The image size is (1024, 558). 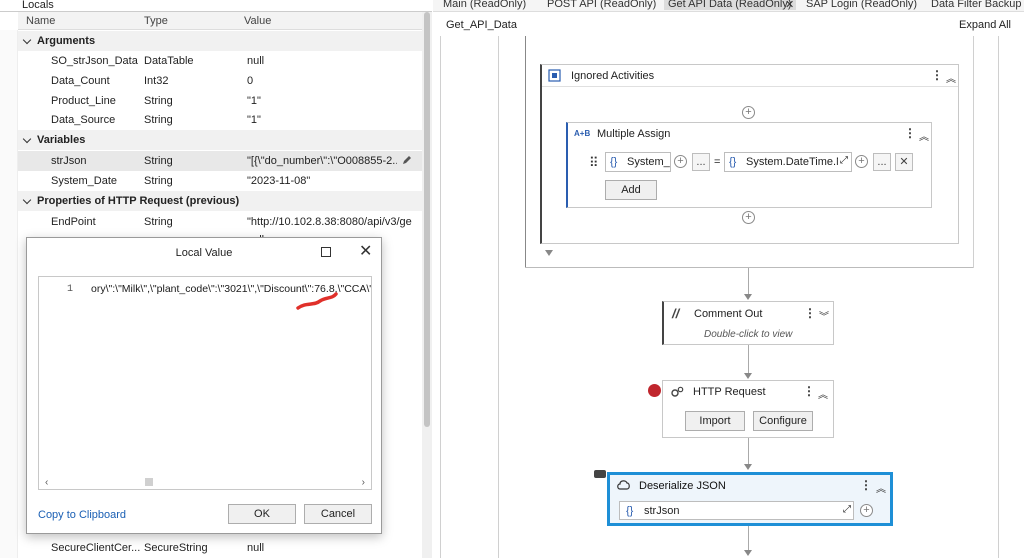 I want to click on cancel-button: Cancel, so click(x=338, y=514).